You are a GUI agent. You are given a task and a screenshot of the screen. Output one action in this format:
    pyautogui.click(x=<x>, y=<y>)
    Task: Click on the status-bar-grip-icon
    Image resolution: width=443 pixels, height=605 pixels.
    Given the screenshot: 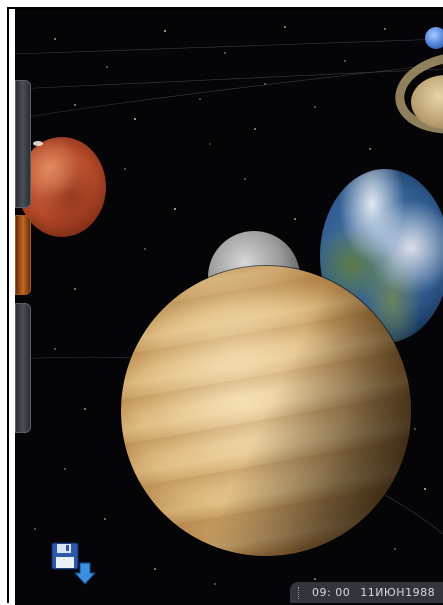 What is the action you would take?
    pyautogui.click(x=300, y=592)
    